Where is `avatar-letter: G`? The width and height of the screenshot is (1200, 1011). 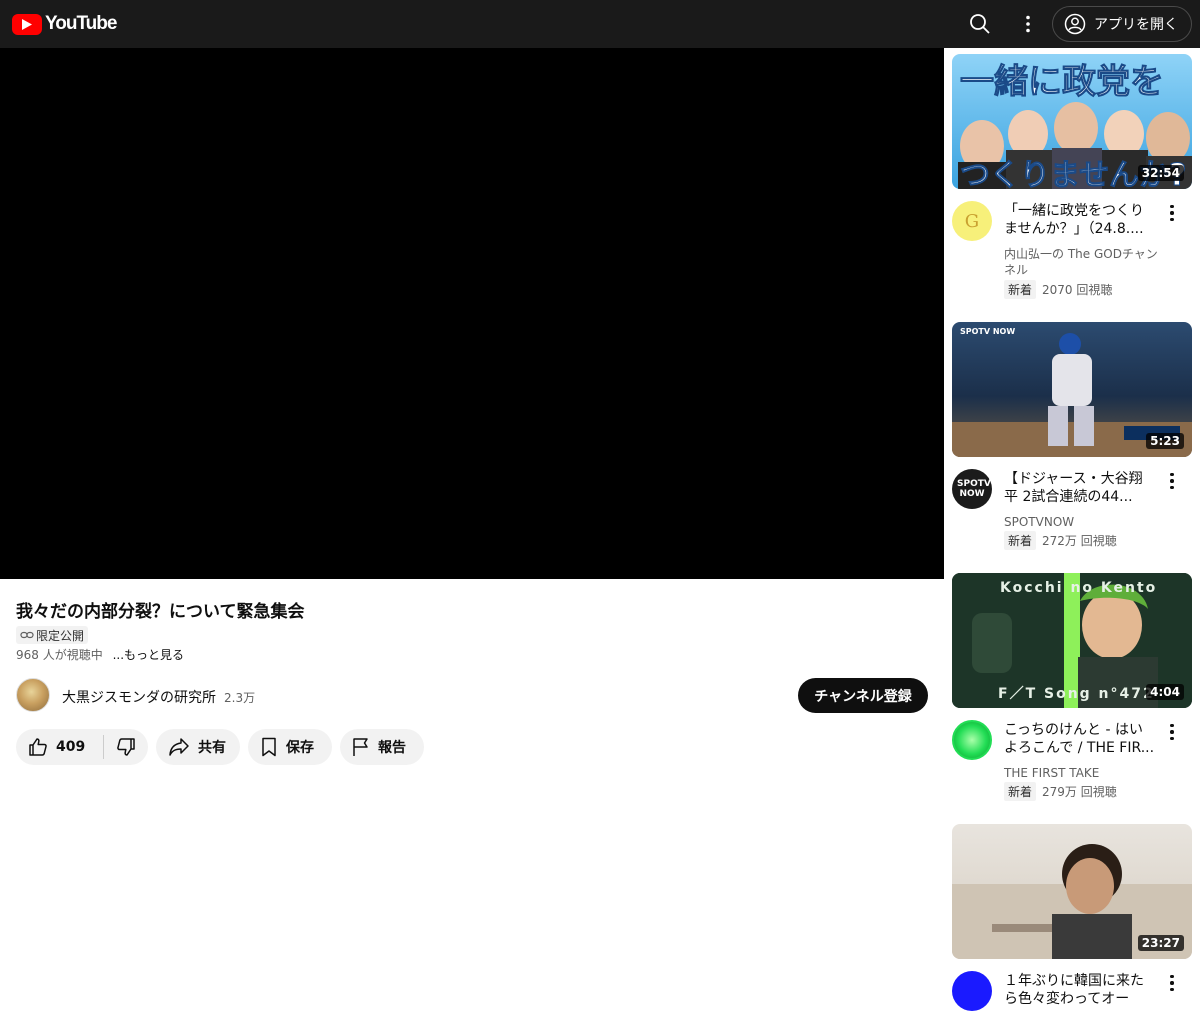
avatar-letter: G is located at coordinates (972, 221).